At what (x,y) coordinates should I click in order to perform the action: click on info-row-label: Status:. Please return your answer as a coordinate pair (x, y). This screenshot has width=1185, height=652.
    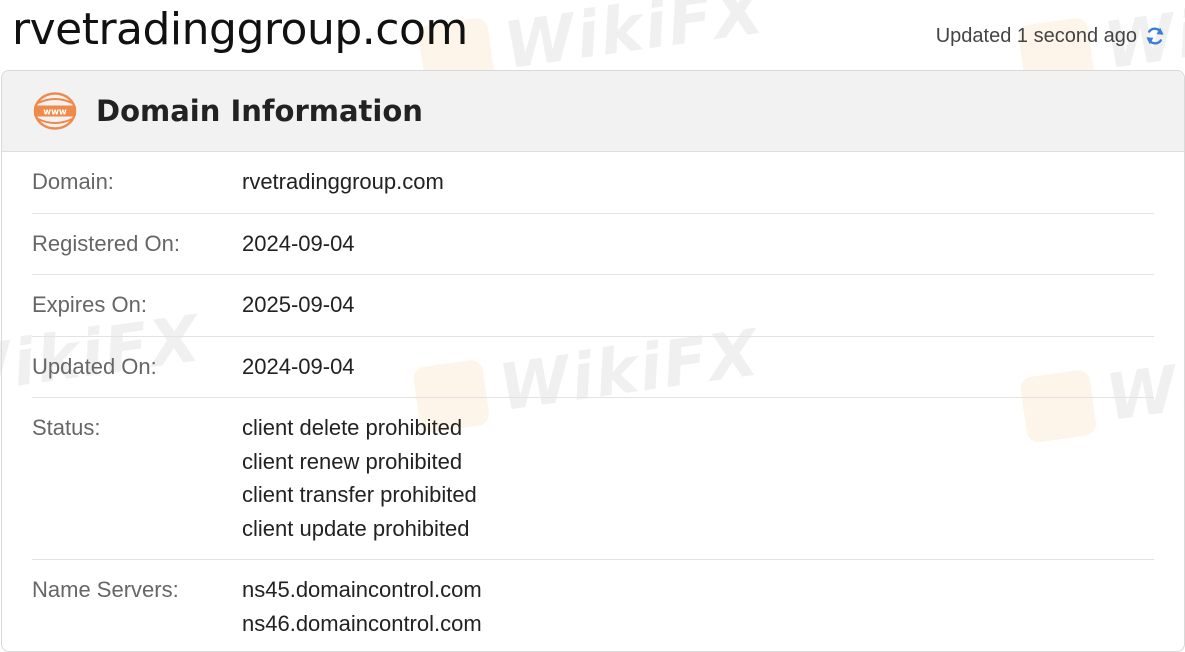
    Looking at the image, I should click on (66, 427).